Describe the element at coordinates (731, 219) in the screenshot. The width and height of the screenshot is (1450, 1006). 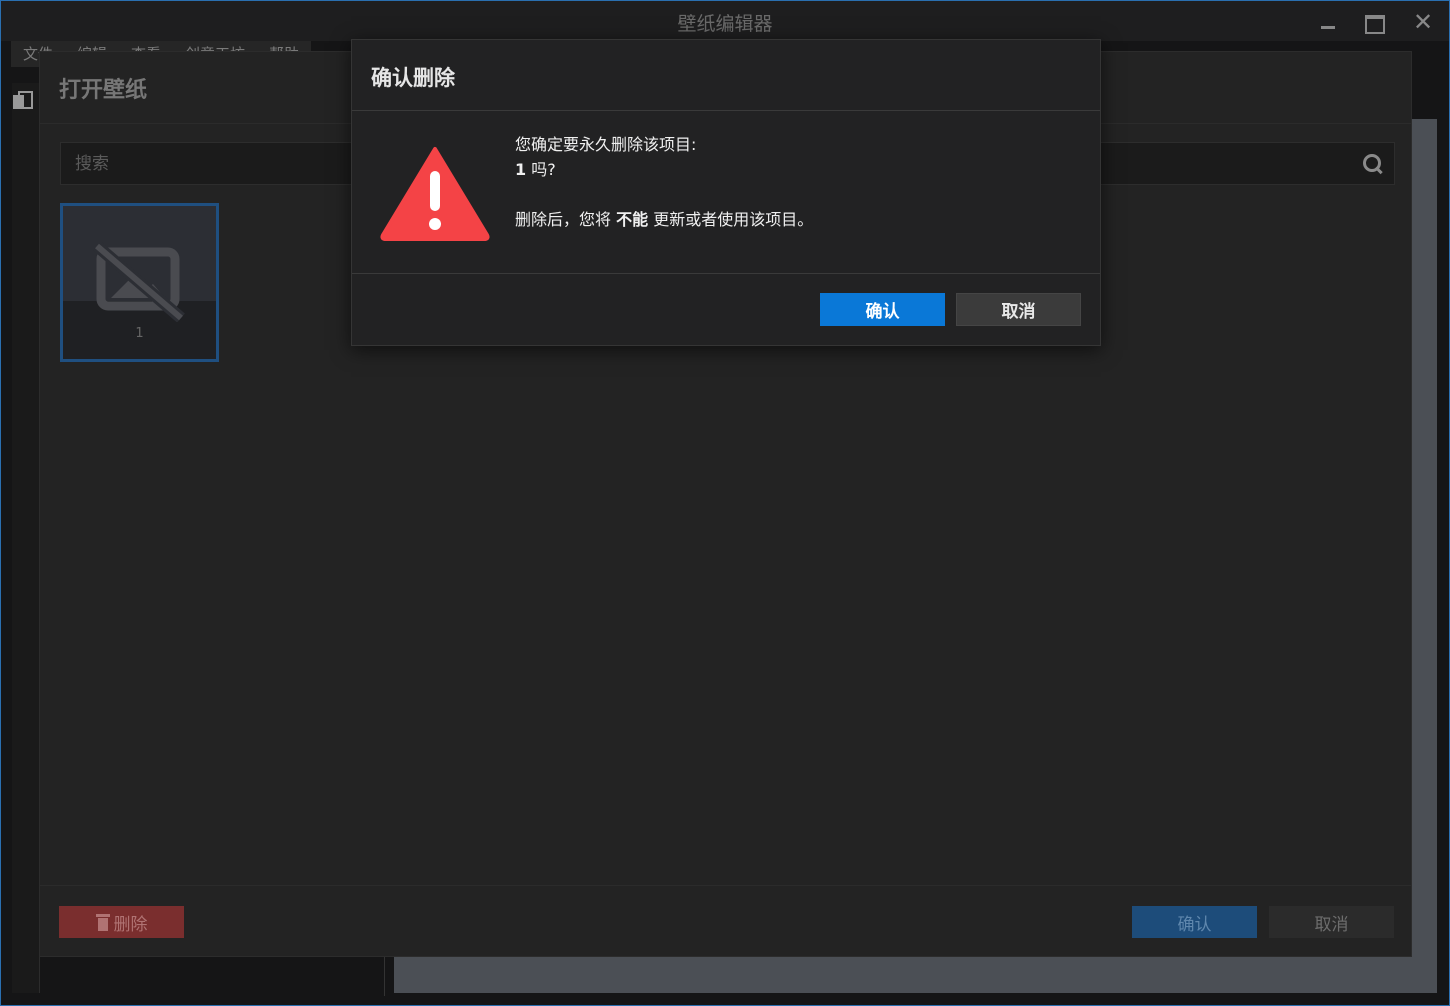
I see `warning-suffix: 更新或者使用该项目。` at that location.